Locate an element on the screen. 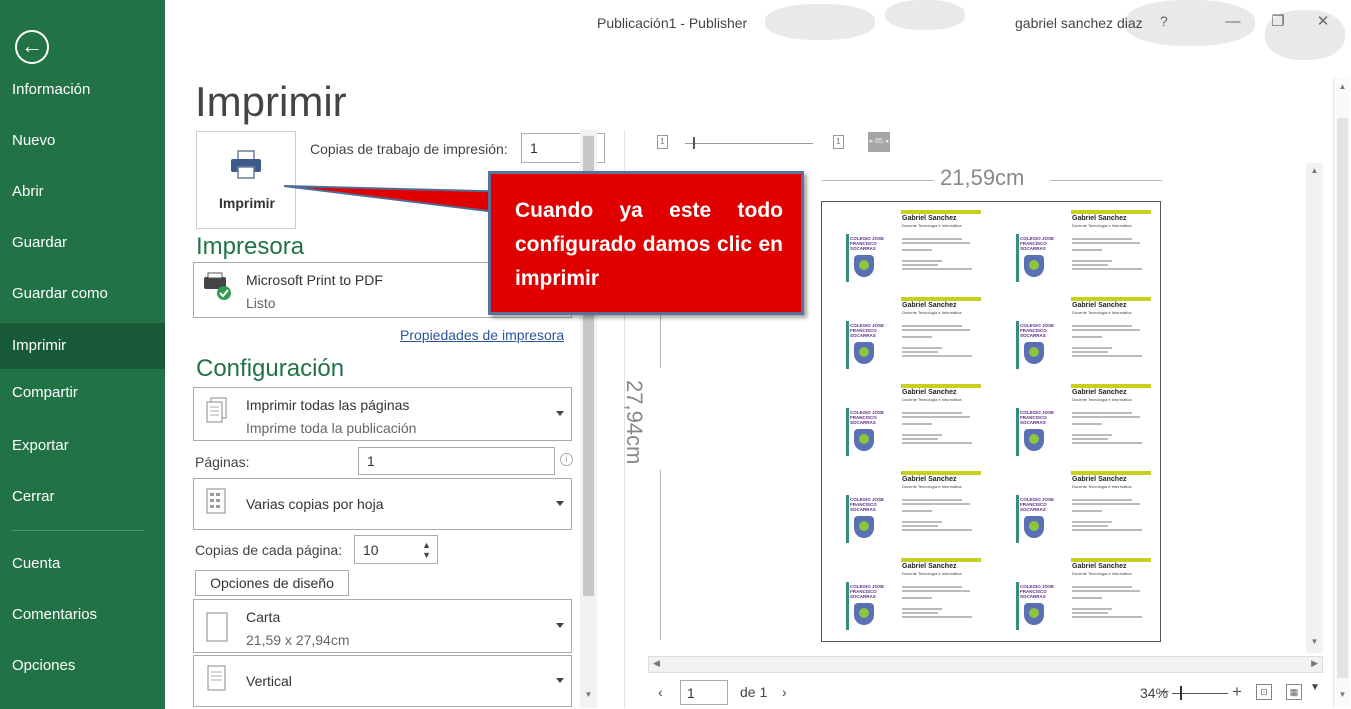 The width and height of the screenshot is (1351, 709). callout-arrow is located at coordinates (402, 201).